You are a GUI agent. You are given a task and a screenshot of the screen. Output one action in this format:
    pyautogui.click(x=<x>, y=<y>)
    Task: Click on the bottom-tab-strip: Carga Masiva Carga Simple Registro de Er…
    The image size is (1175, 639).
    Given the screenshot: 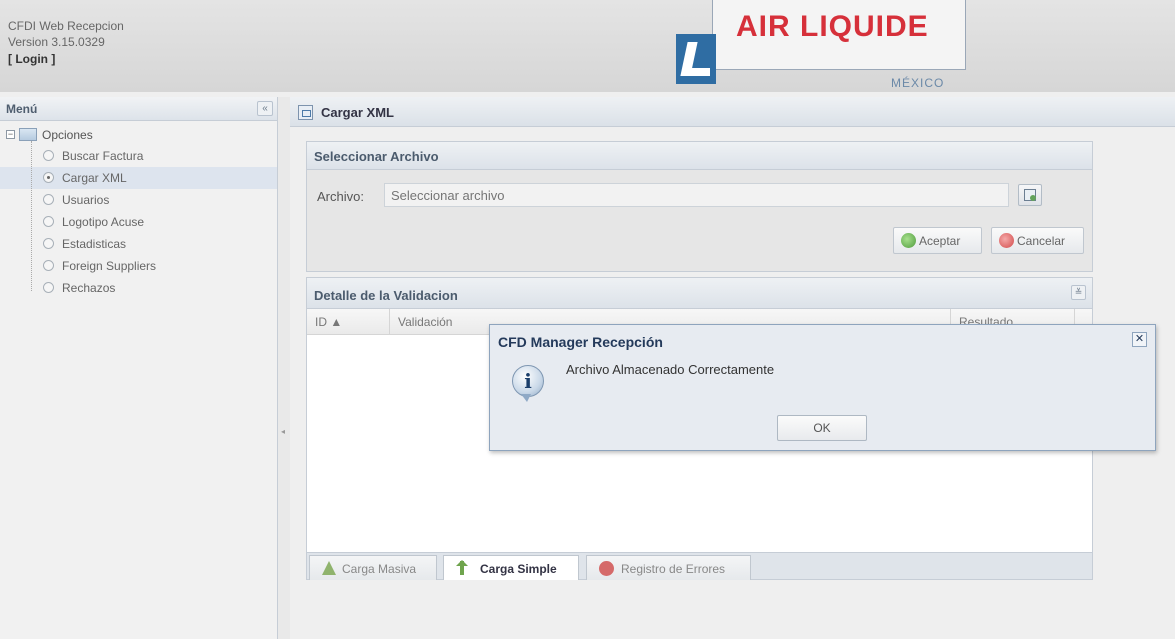 What is the action you would take?
    pyautogui.click(x=699, y=566)
    